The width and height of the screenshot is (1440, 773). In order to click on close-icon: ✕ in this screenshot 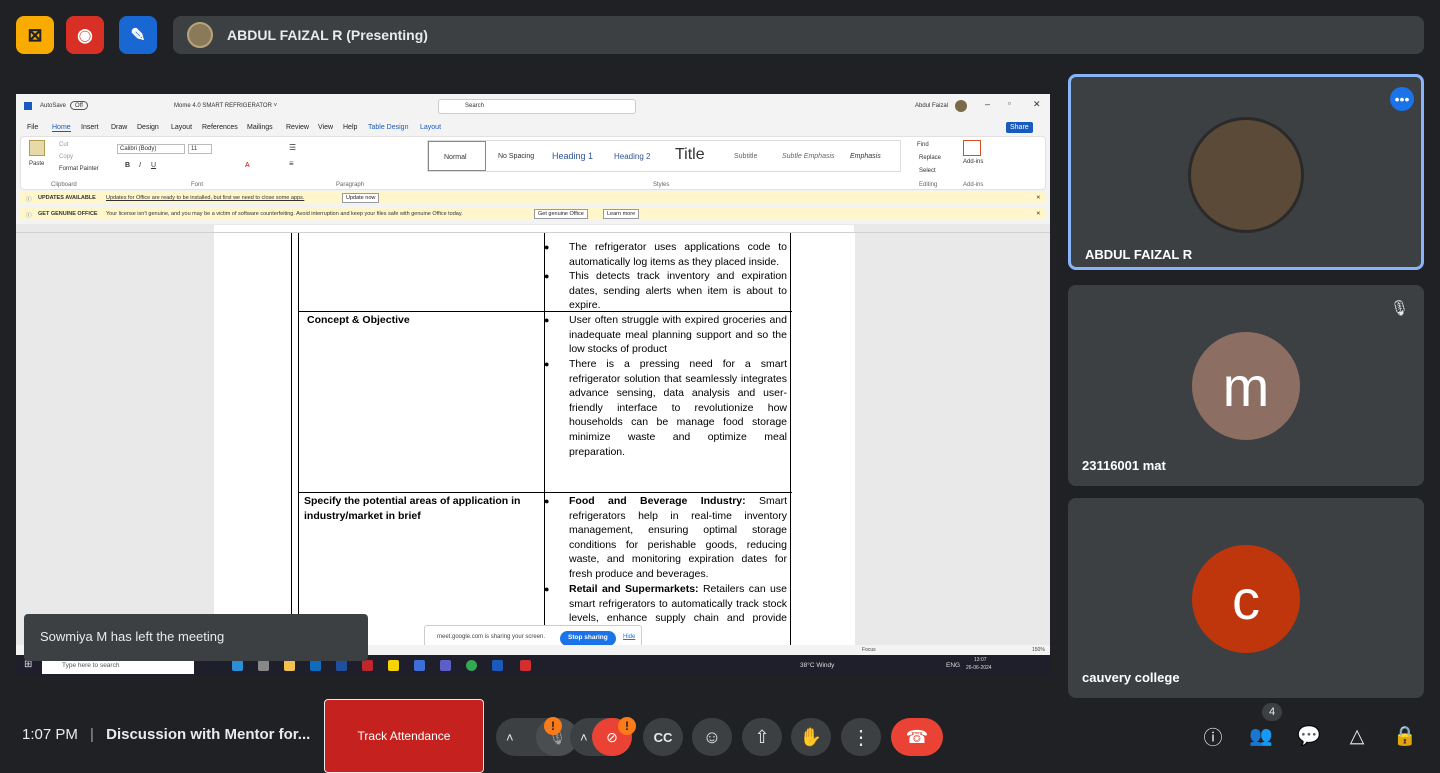, I will do `click(1037, 104)`.